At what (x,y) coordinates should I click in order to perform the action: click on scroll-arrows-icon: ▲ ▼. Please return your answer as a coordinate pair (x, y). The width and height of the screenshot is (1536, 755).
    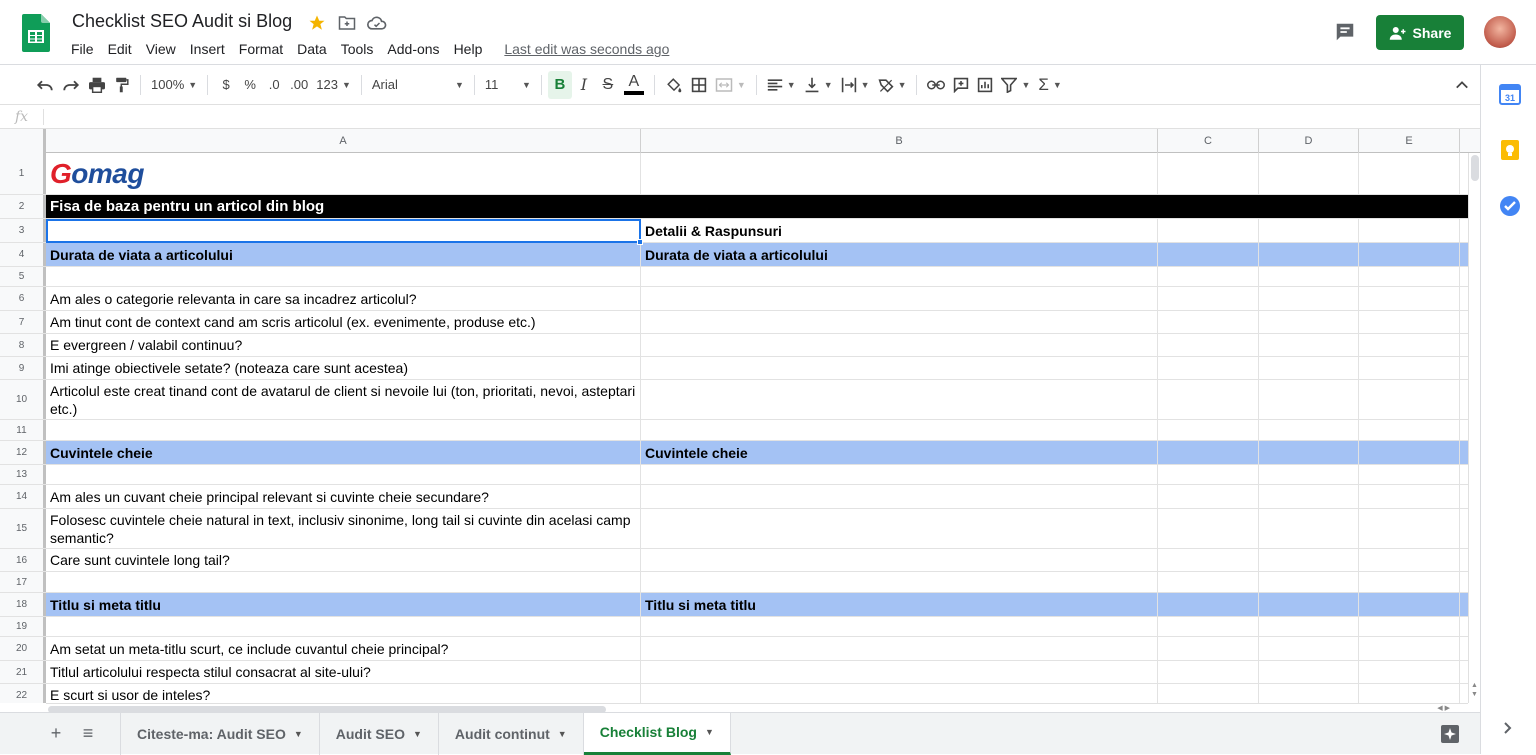
    Looking at the image, I should click on (1474, 690).